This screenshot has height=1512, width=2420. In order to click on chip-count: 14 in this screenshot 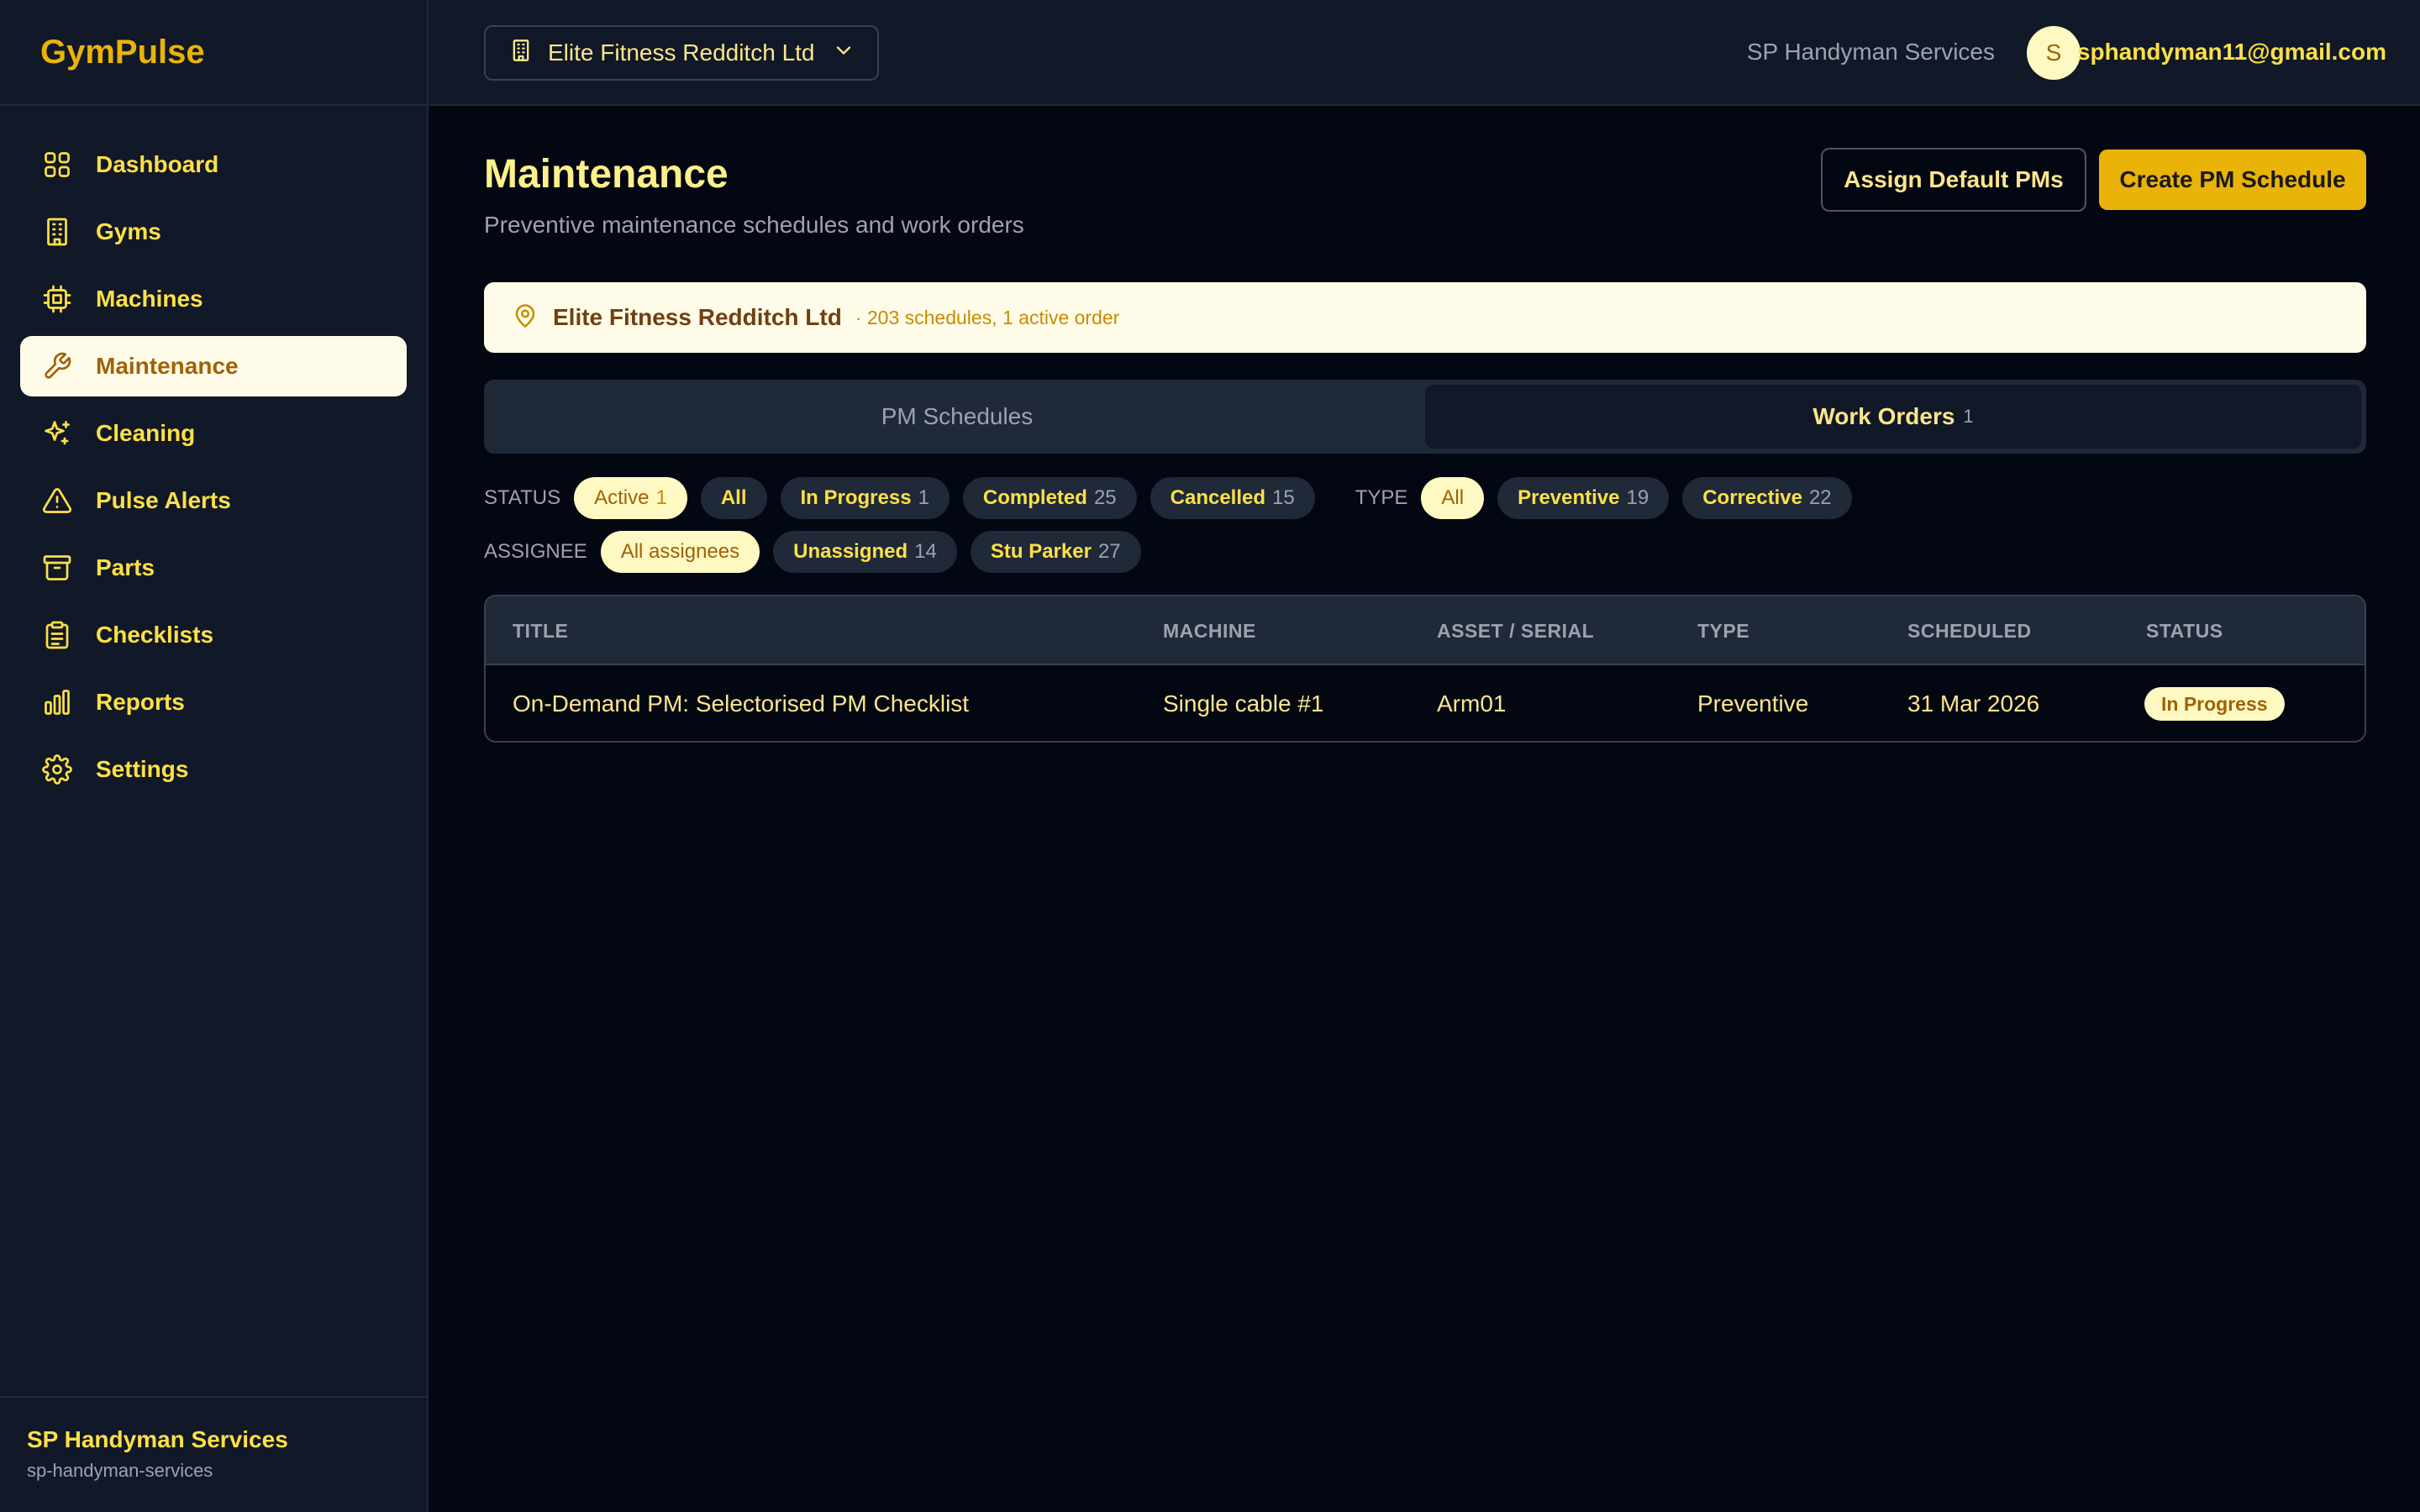, I will do `click(926, 551)`.